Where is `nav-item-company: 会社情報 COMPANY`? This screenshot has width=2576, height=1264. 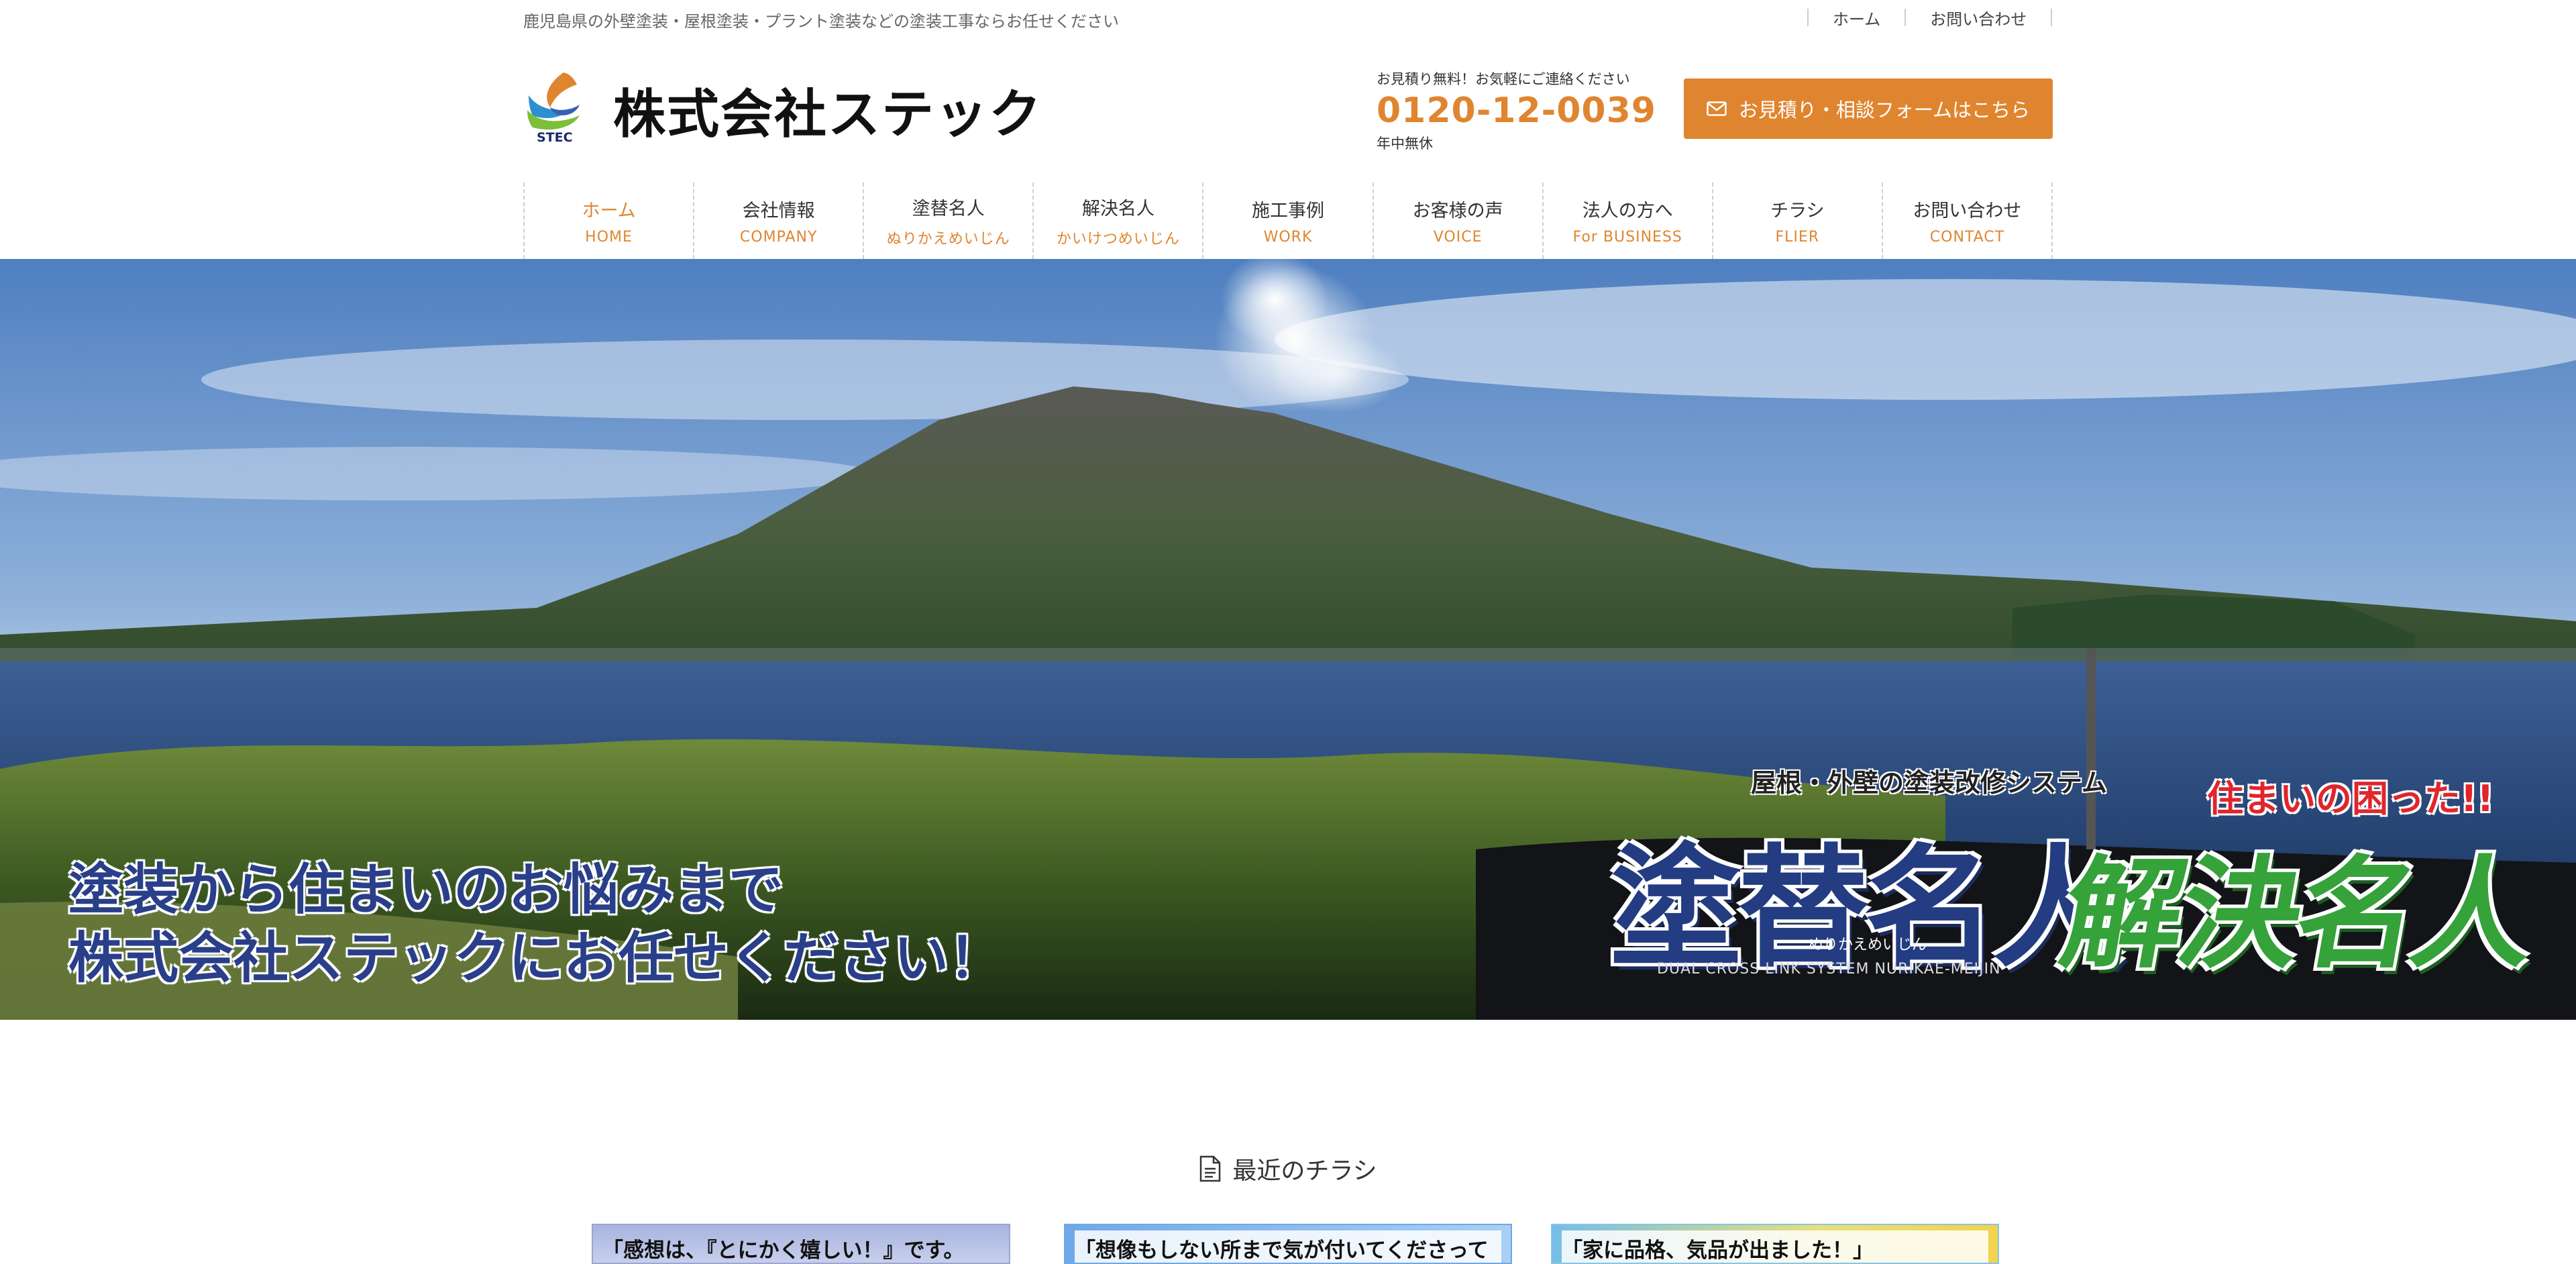
nav-item-company: 会社情報 COMPANY is located at coordinates (778, 220).